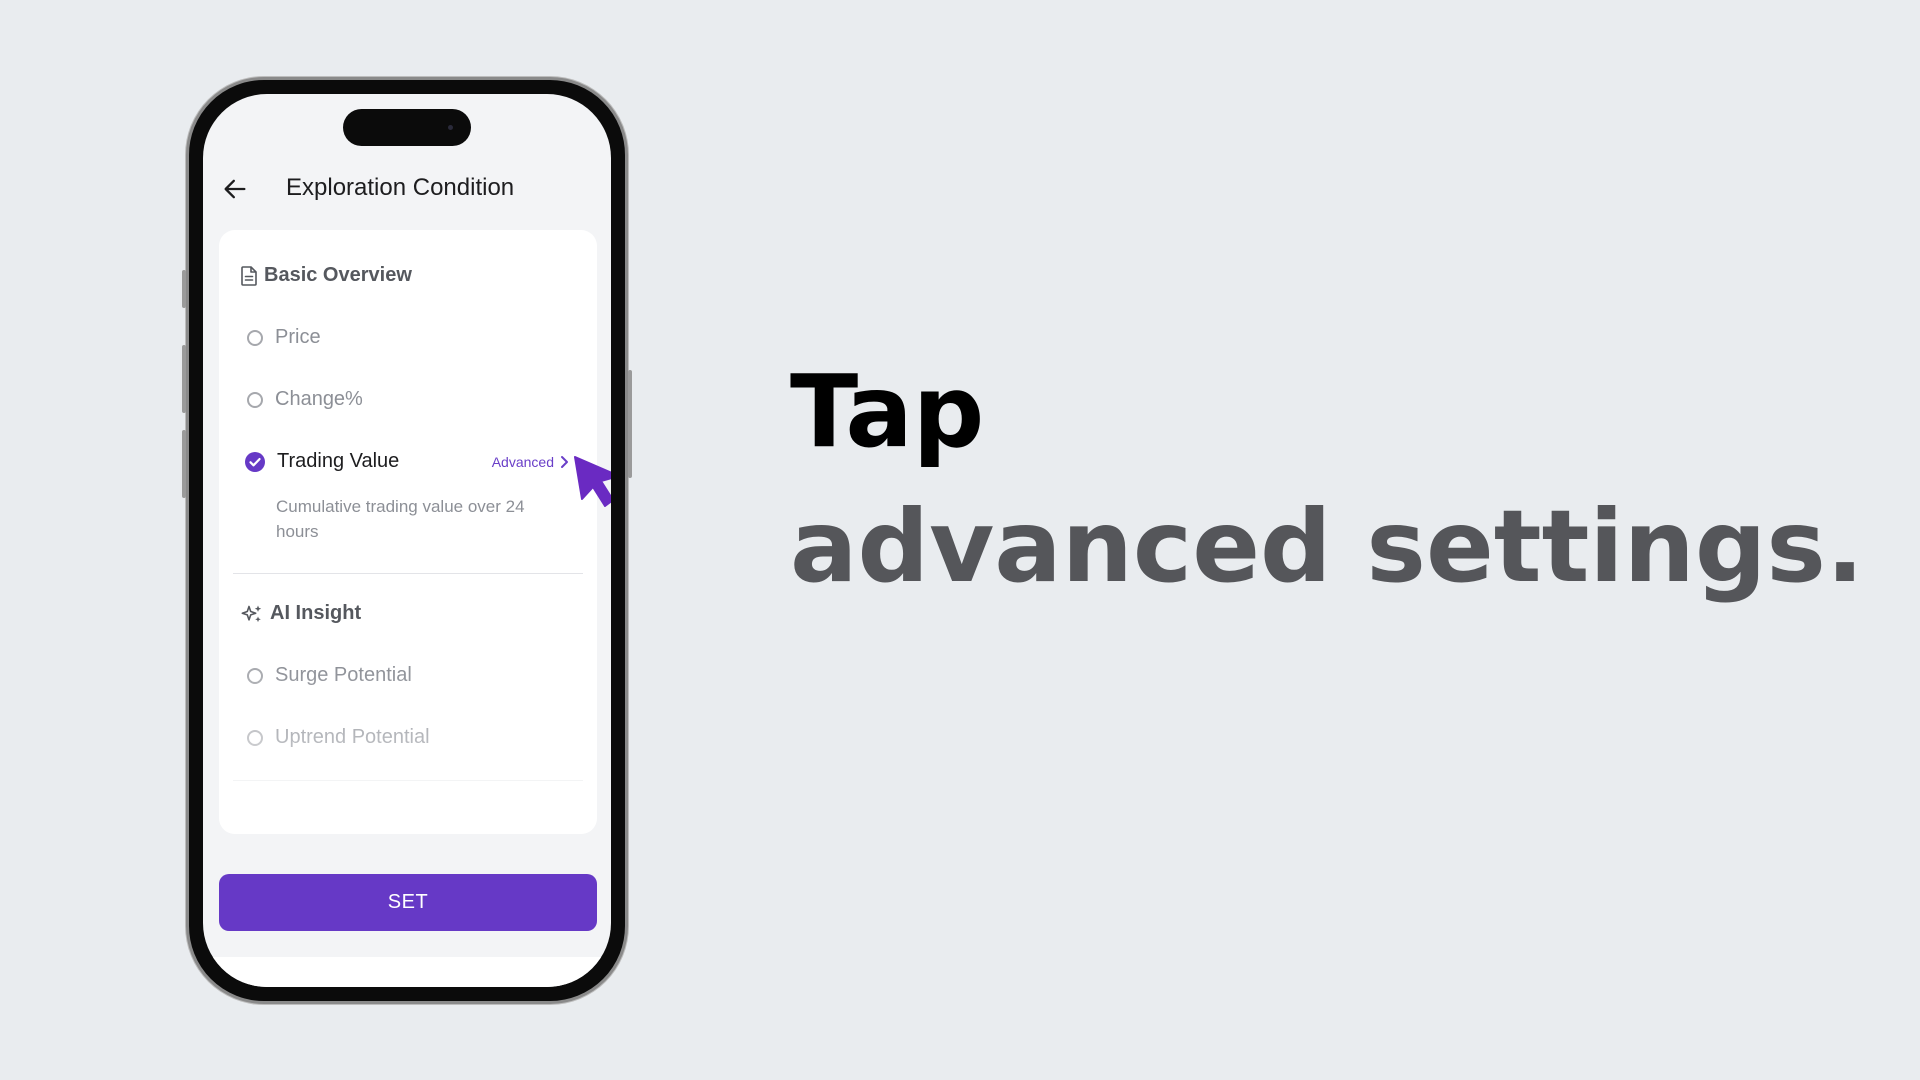 This screenshot has width=1920, height=1080. I want to click on scroll-fade, so click(408, 749).